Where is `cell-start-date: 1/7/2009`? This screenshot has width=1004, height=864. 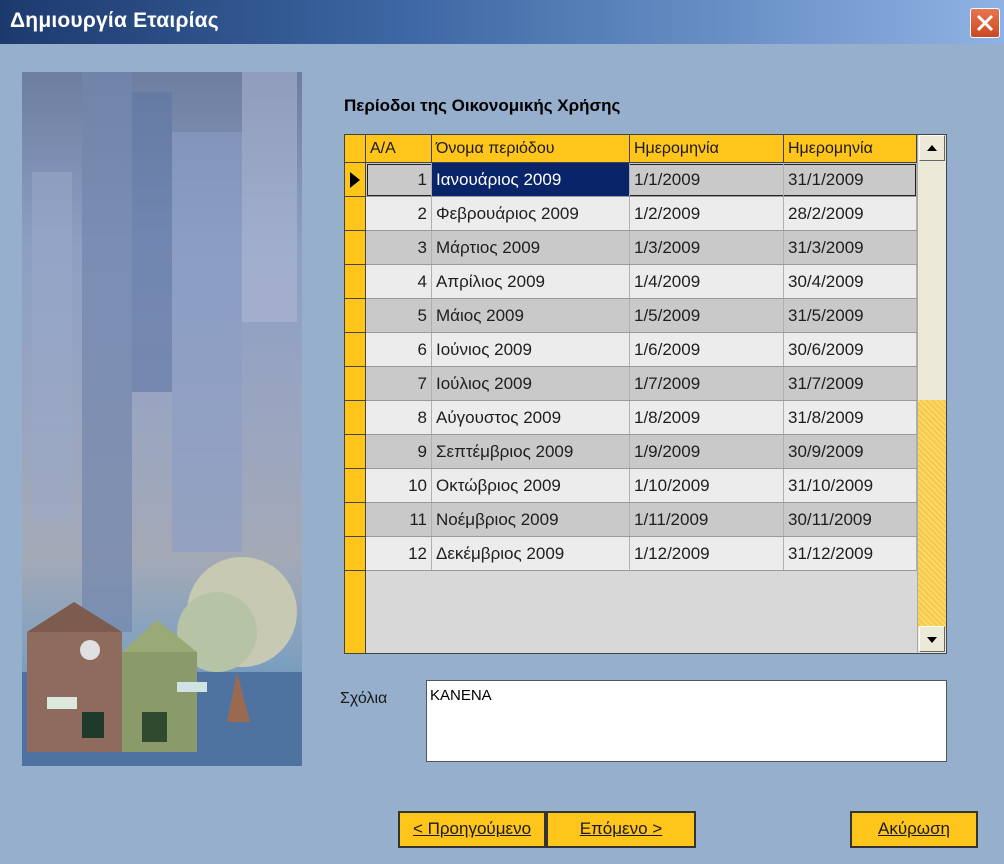 cell-start-date: 1/7/2009 is located at coordinates (707, 383).